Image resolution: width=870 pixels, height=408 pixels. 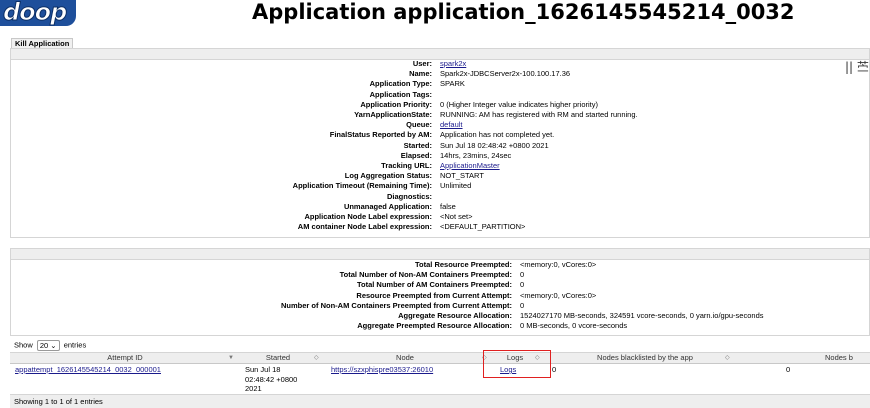 I want to click on info-key: Log Aggregation Status:, so click(x=388, y=176).